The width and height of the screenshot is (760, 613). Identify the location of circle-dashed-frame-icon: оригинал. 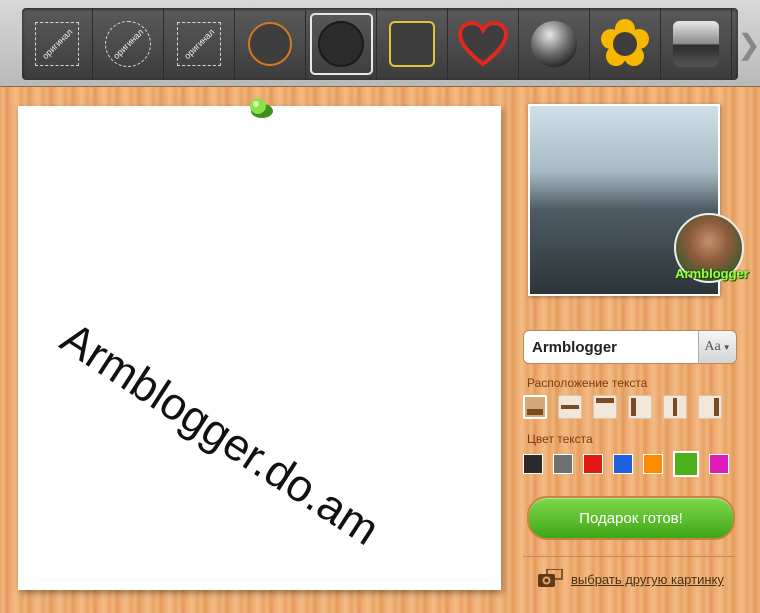
(128, 44).